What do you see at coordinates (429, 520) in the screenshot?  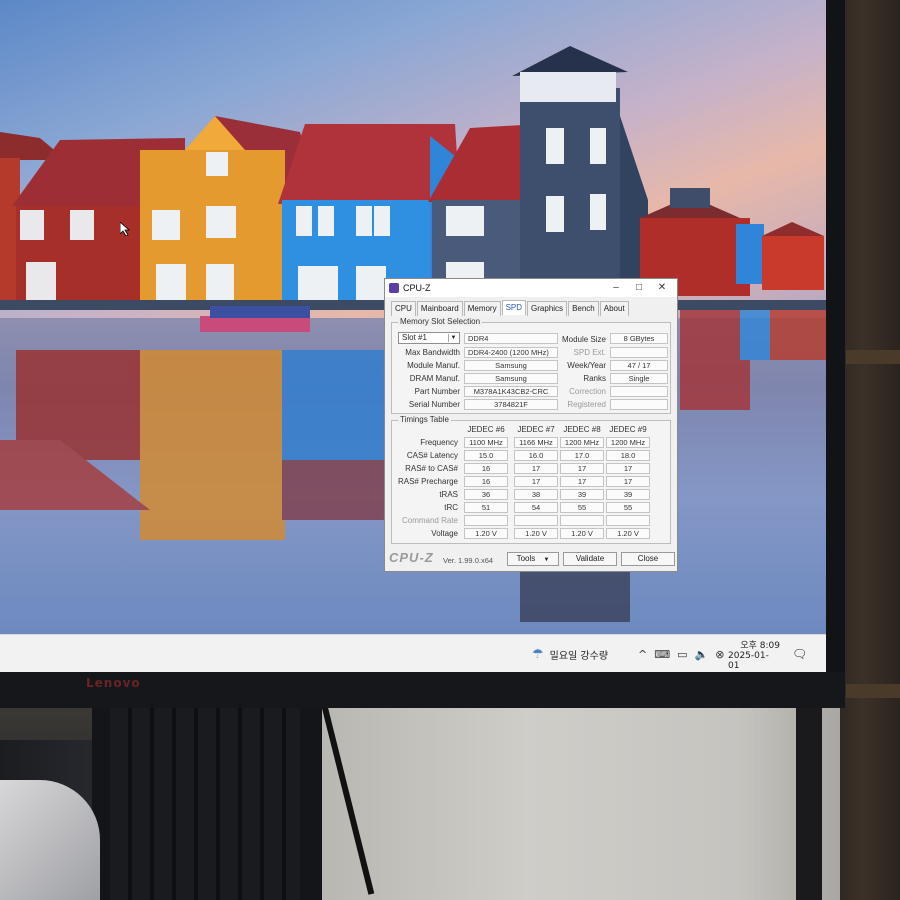 I see `timings-row-label: Command Rate` at bounding box center [429, 520].